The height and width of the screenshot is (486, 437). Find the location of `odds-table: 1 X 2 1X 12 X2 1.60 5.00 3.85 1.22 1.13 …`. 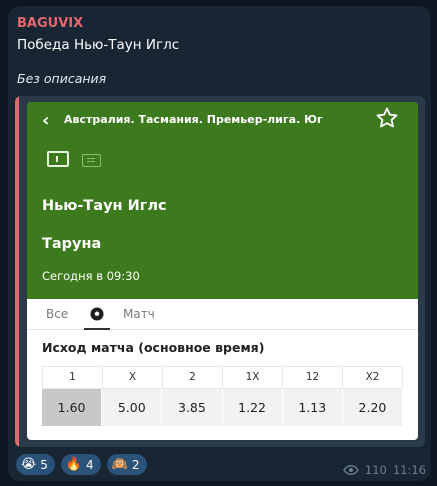

odds-table: 1 X 2 1X 12 X2 1.60 5.00 3.85 1.22 1.13 … is located at coordinates (223, 396).